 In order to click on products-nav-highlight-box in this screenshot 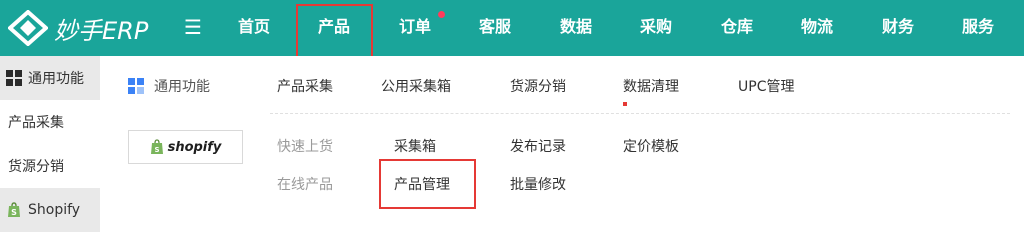, I will do `click(334, 31)`.